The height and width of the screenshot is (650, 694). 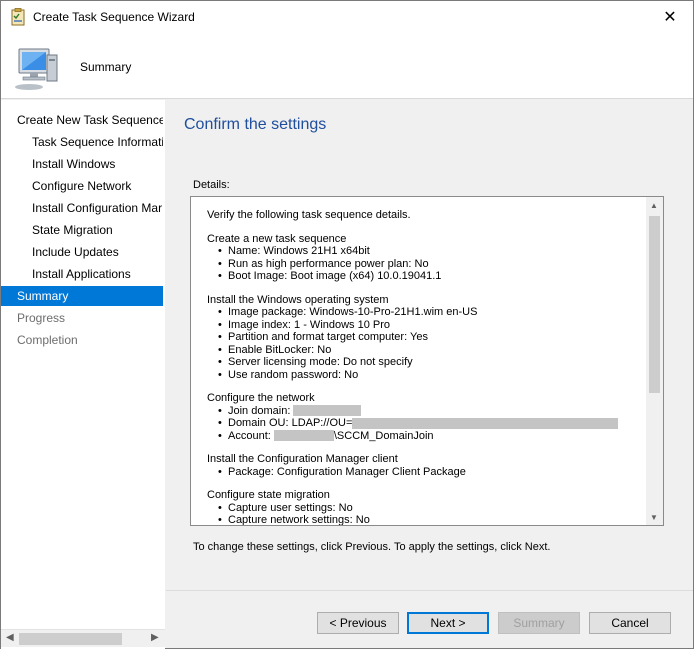 What do you see at coordinates (106, 67) in the screenshot?
I see `page-title: Summary` at bounding box center [106, 67].